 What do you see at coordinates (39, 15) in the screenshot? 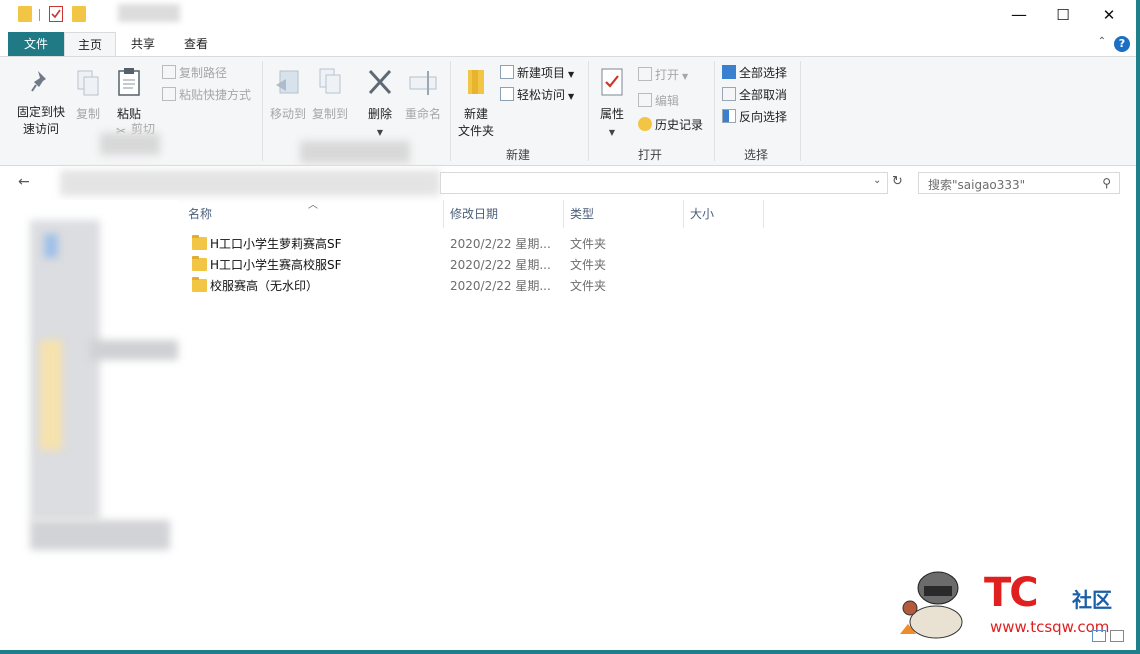
I see `qat-separator` at bounding box center [39, 15].